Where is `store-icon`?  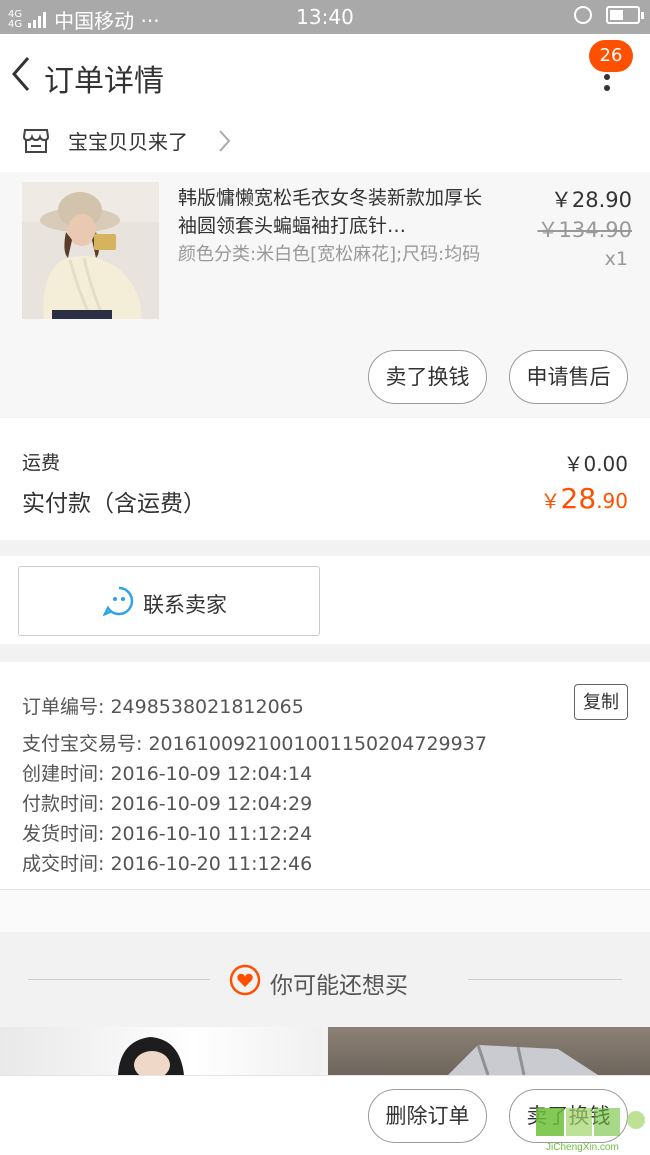
store-icon is located at coordinates (36, 141).